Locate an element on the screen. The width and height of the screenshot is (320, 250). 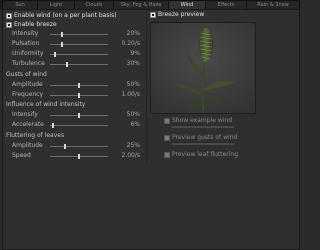
gusts-amplitude-slider is located at coordinates (79, 85).